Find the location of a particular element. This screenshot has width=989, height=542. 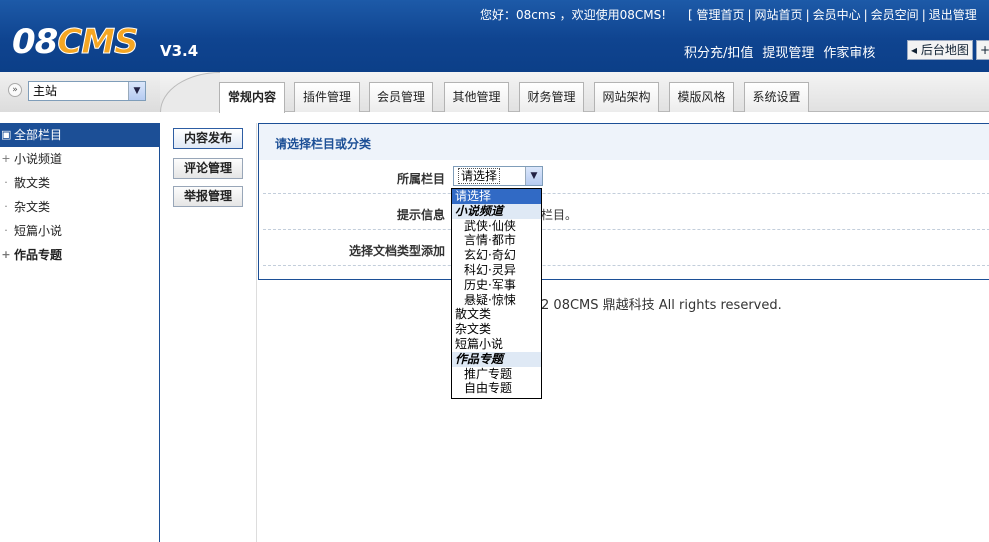

tree-item-label: 短篇小说 is located at coordinates (38, 231).